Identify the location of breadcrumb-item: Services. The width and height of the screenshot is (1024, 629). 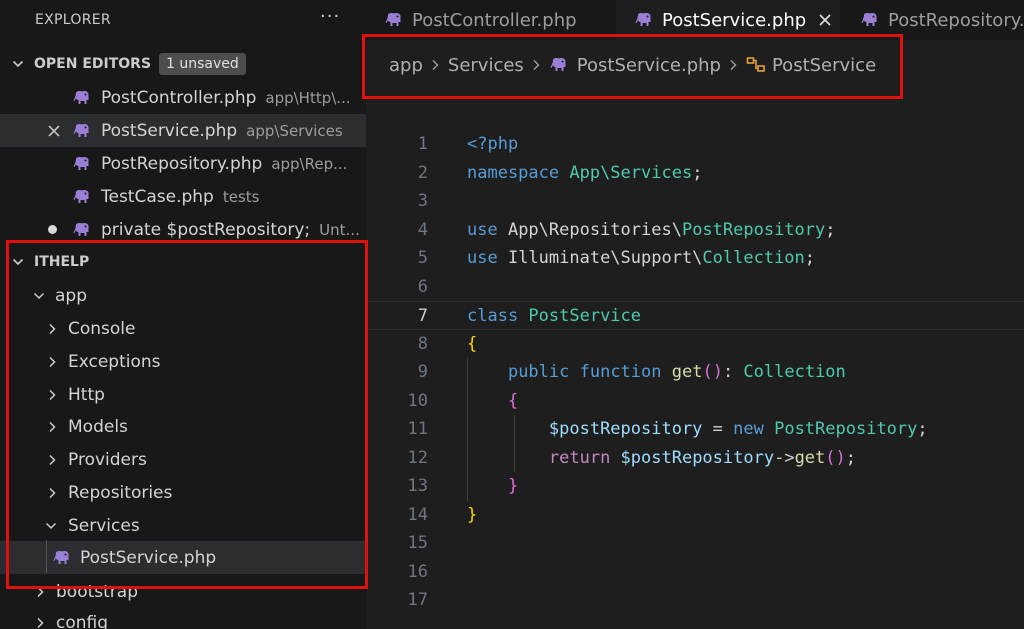
(486, 65).